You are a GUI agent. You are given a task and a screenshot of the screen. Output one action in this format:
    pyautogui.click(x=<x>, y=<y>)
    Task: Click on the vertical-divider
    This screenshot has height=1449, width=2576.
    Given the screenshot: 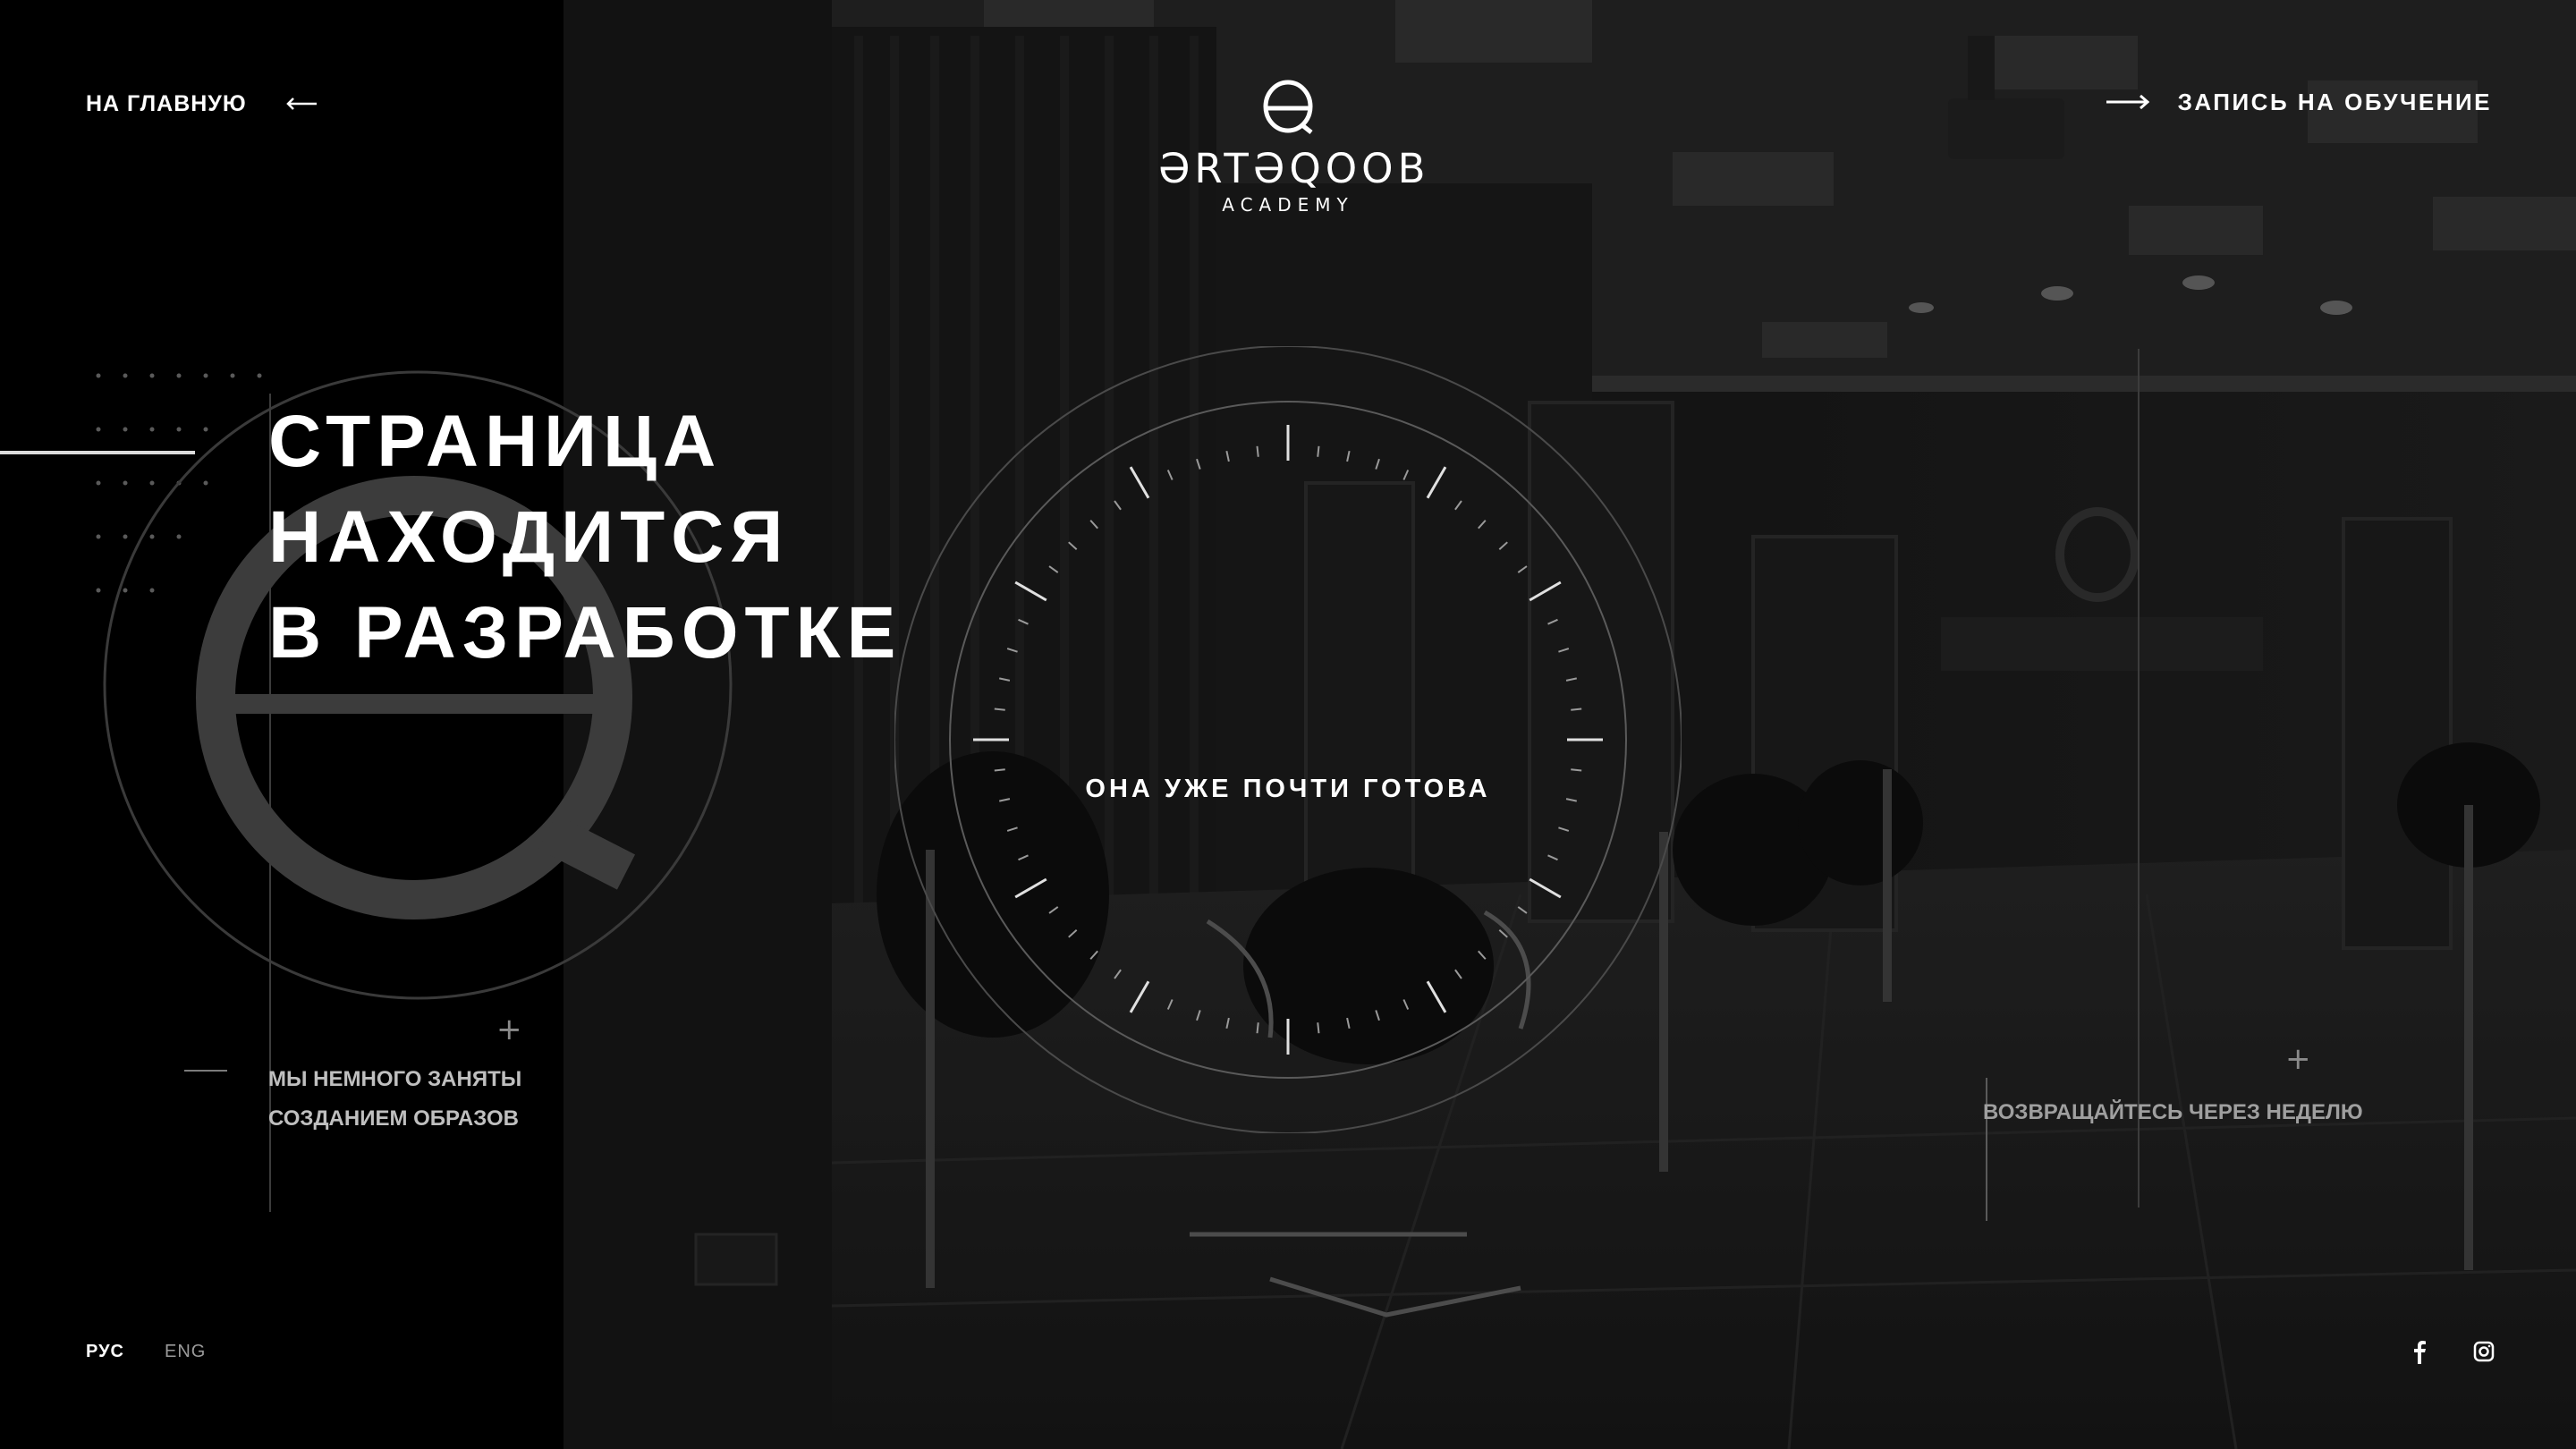 What is the action you would take?
    pyautogui.click(x=2139, y=778)
    